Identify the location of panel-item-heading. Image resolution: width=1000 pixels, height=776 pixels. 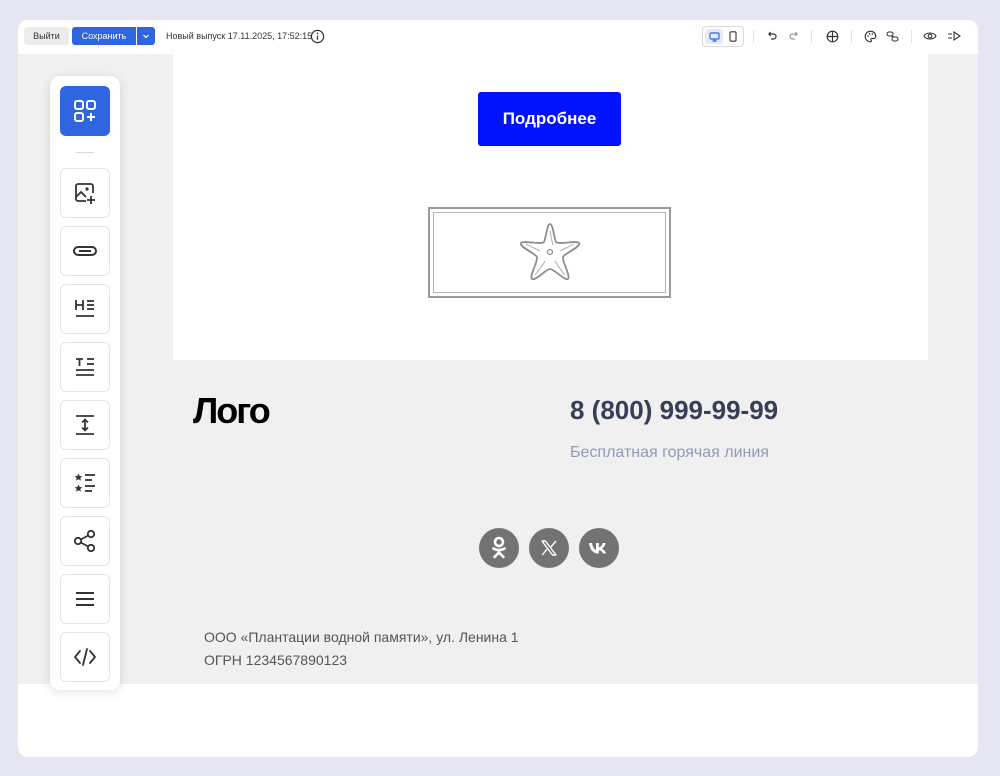
(85, 309).